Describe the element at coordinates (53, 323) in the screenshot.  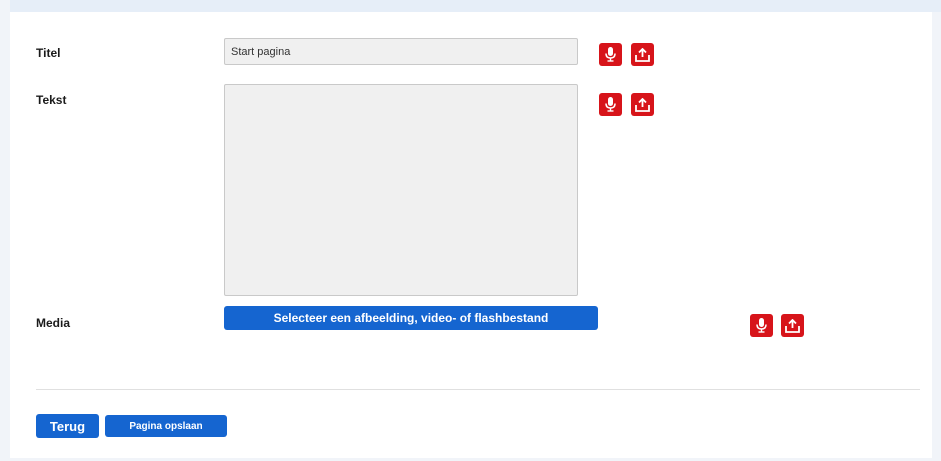
I see `media-label: Media` at that location.